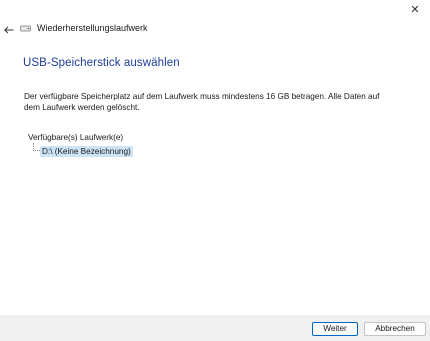 Image resolution: width=430 pixels, height=341 pixels. I want to click on drives-label: Verfügbare(s) Laufwerk(e), so click(76, 137).